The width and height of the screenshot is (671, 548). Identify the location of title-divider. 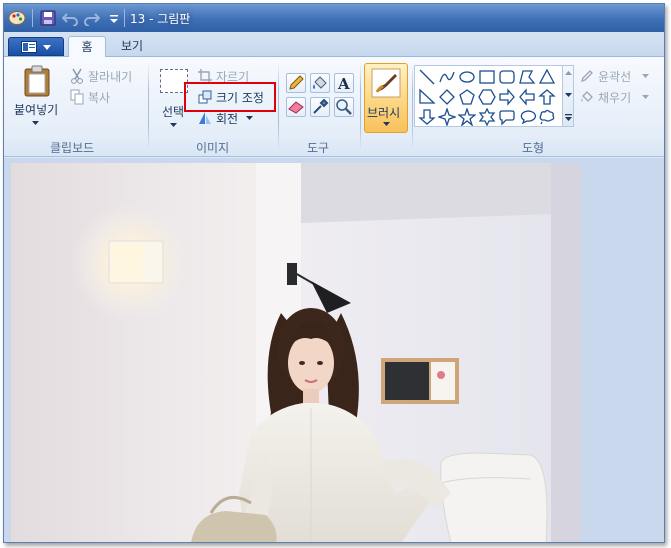
(124, 18).